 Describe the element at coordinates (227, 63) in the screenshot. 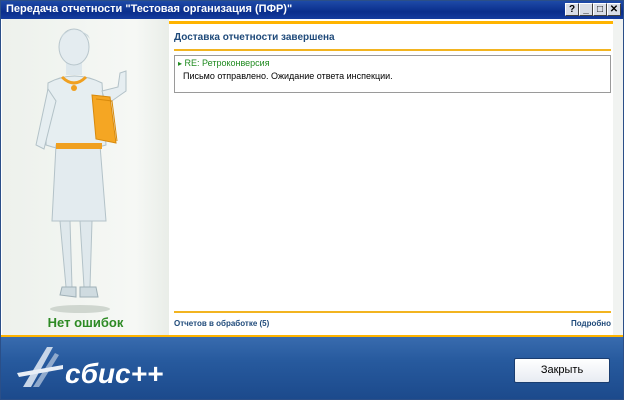

I see `message-subject: RE: Ретроконверсия` at that location.